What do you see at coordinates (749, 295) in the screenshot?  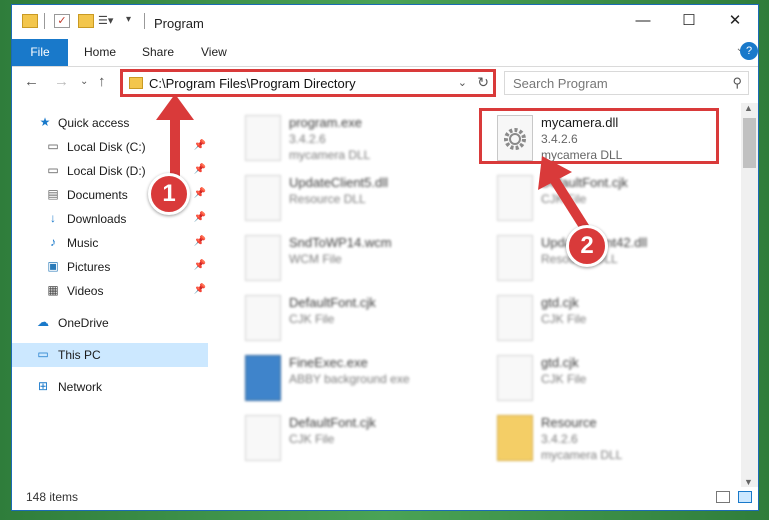 I see `vertical-scrollbar: ▲ ▼` at bounding box center [749, 295].